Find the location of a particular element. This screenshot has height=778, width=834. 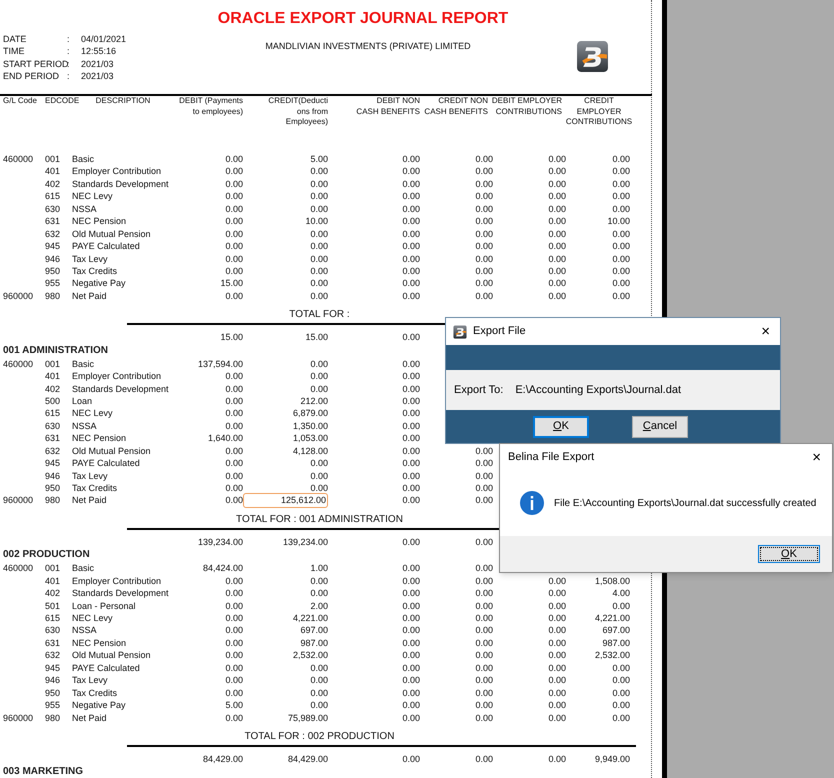

description: Tax Levy is located at coordinates (90, 476).